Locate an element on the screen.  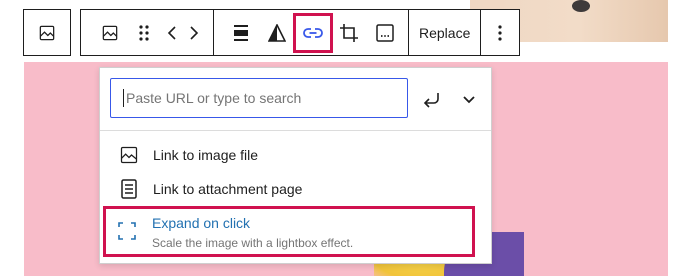
drag-handle-icon is located at coordinates (144, 32).